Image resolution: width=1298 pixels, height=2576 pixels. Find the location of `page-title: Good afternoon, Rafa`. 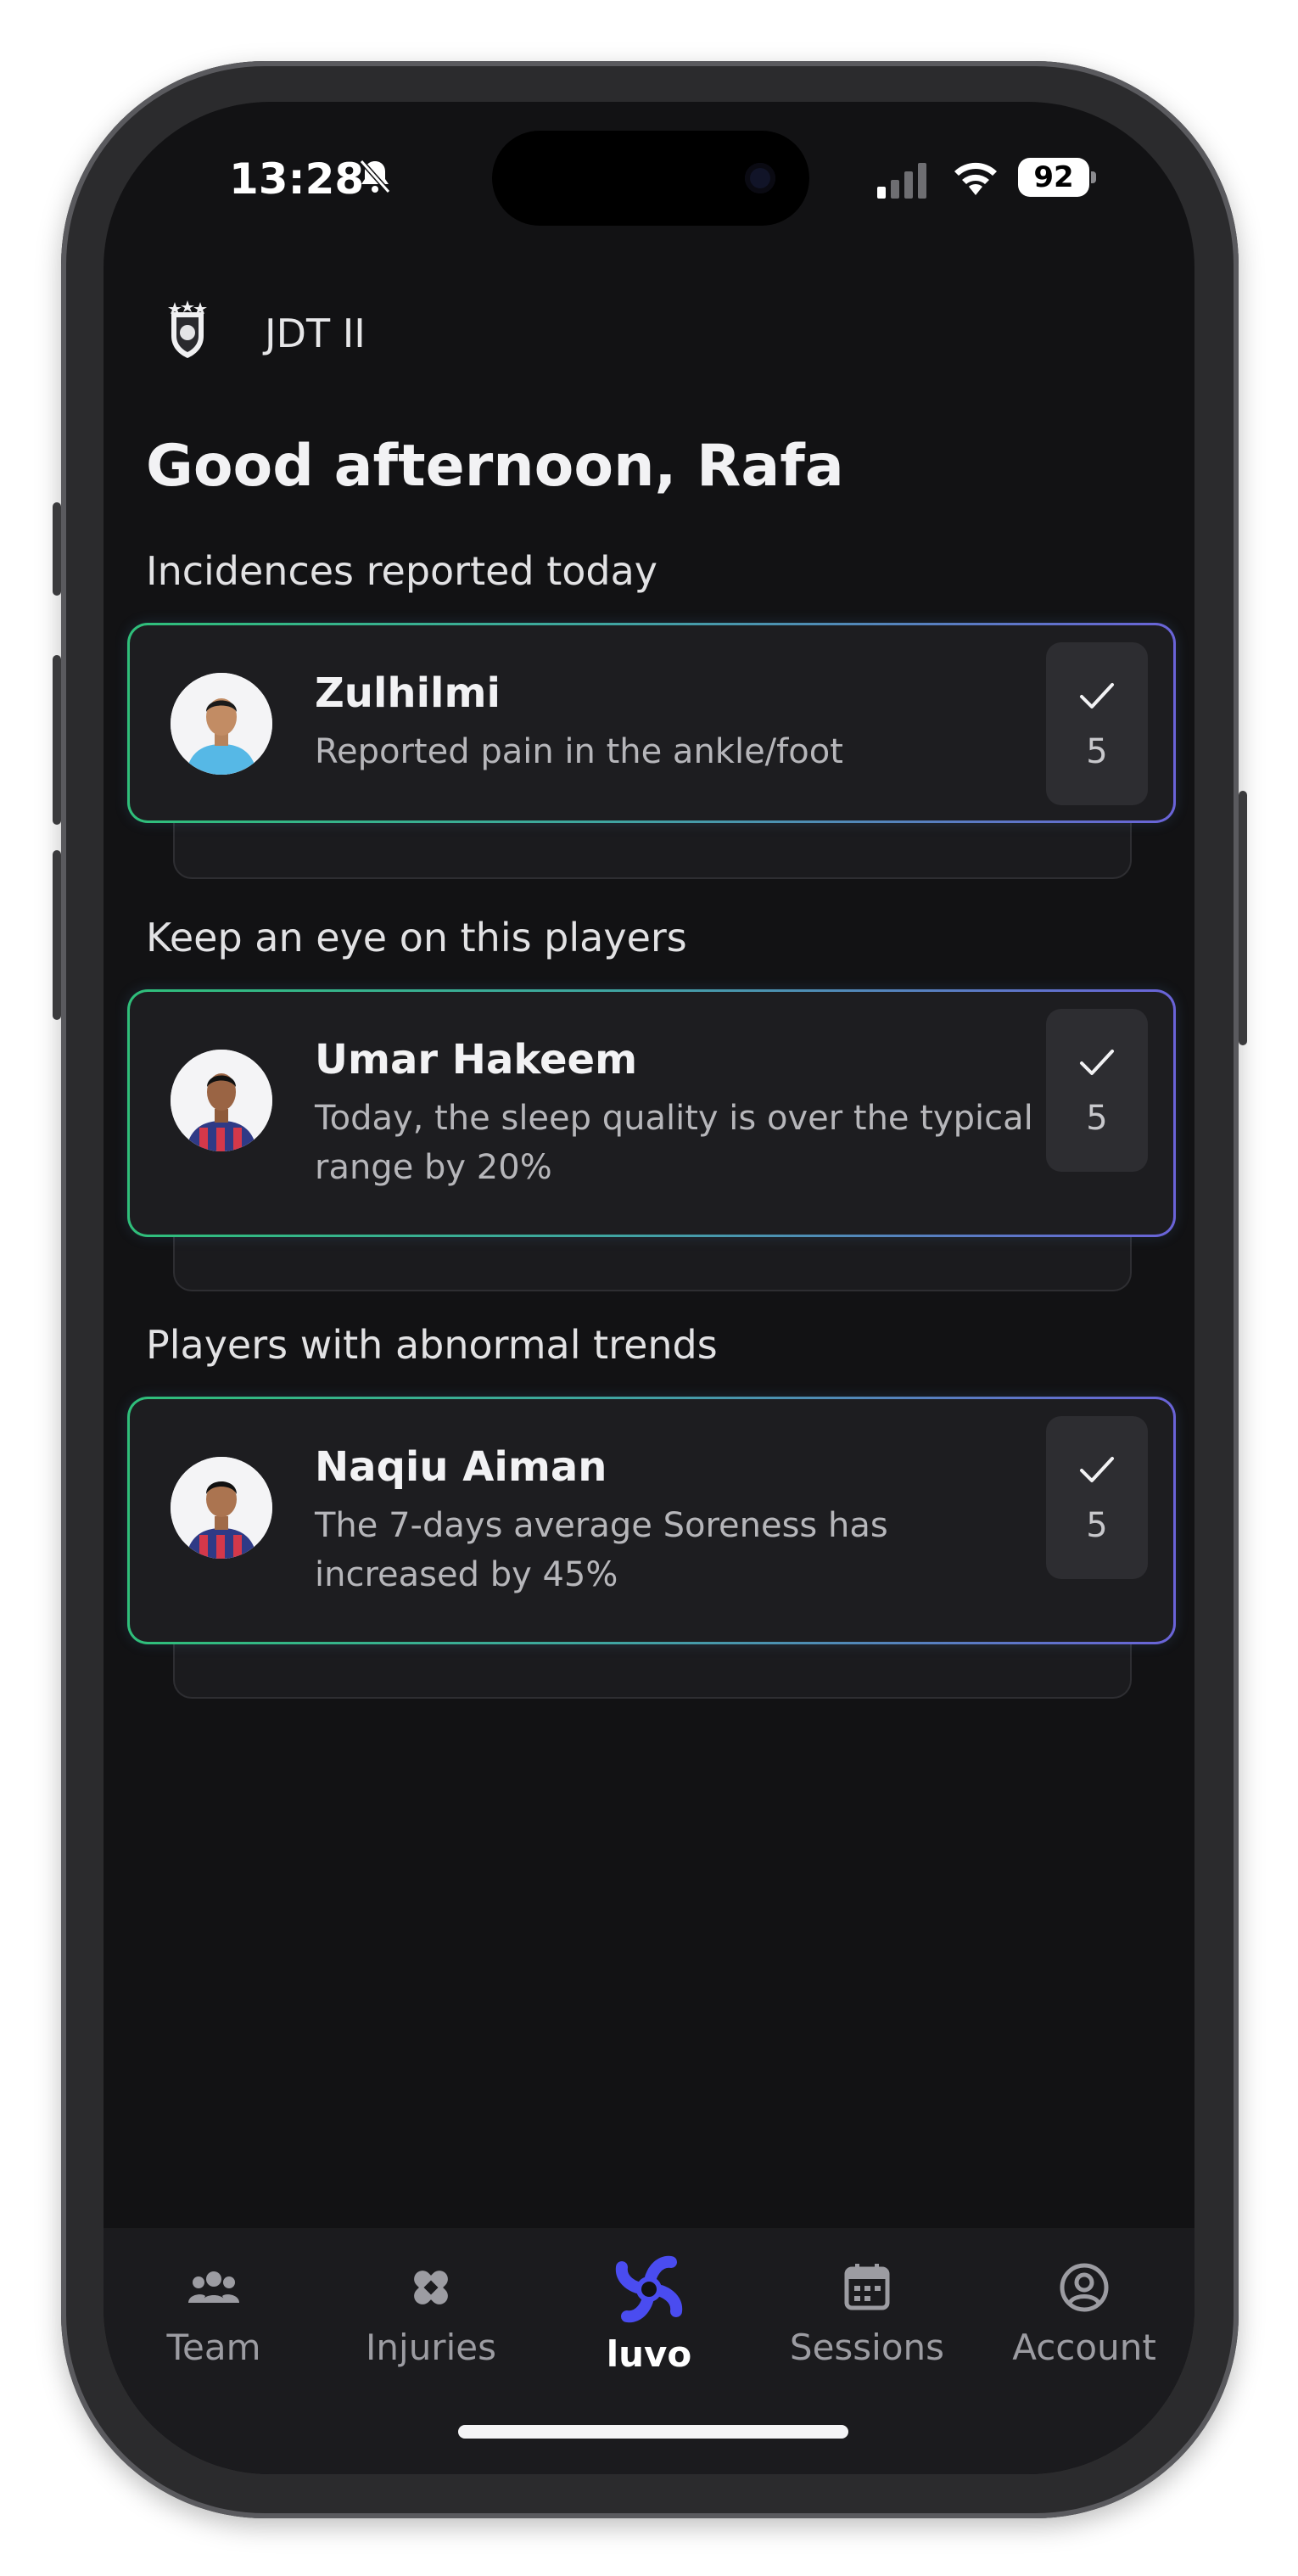

page-title: Good afternoon, Rafa is located at coordinates (495, 466).